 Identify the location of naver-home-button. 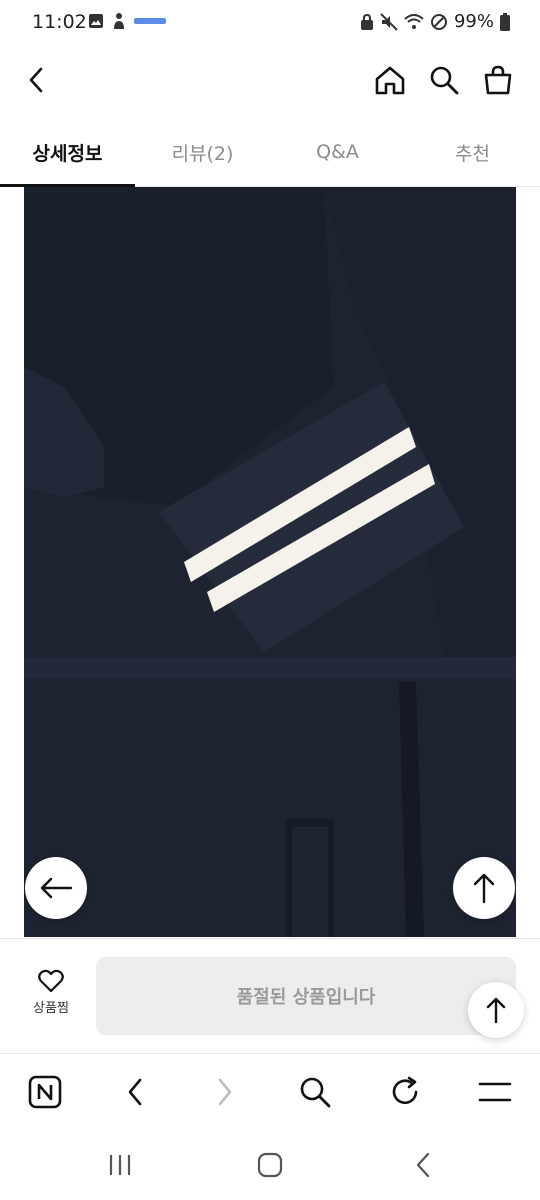
(45, 1092).